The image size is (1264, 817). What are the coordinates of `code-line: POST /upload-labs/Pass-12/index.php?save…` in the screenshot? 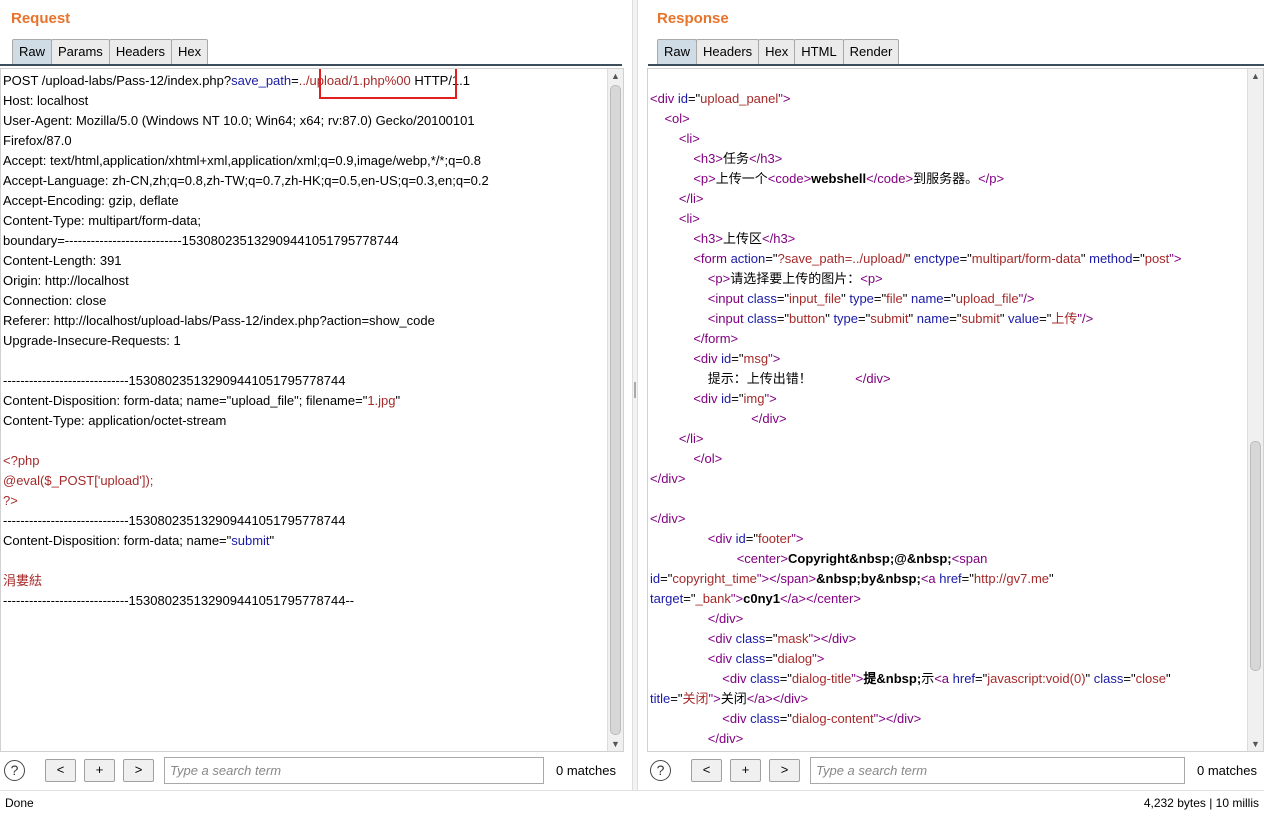 It's located at (304, 81).